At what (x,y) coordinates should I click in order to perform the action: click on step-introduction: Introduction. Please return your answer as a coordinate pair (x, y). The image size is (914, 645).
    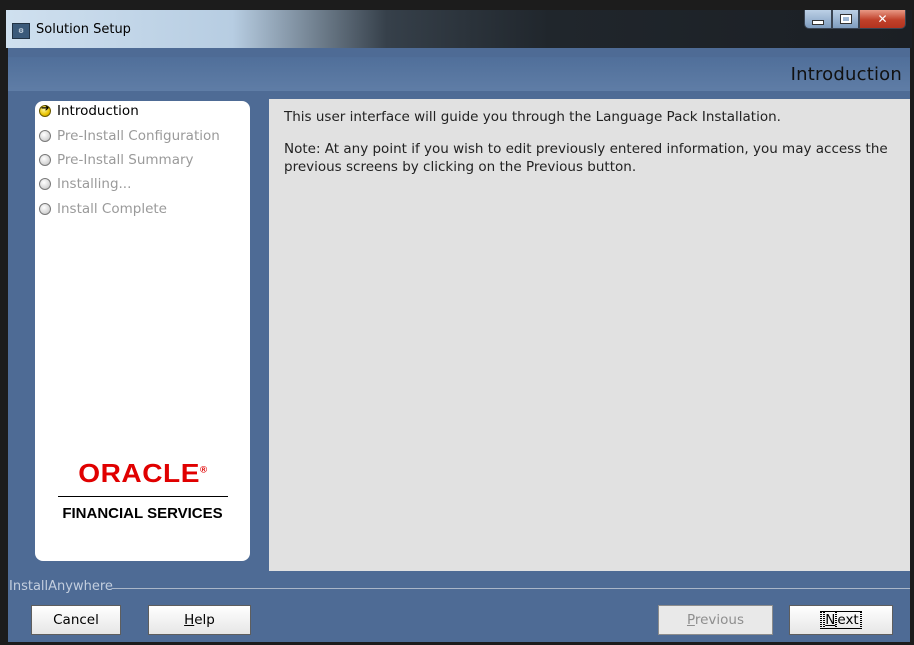
    Looking at the image, I should click on (89, 111).